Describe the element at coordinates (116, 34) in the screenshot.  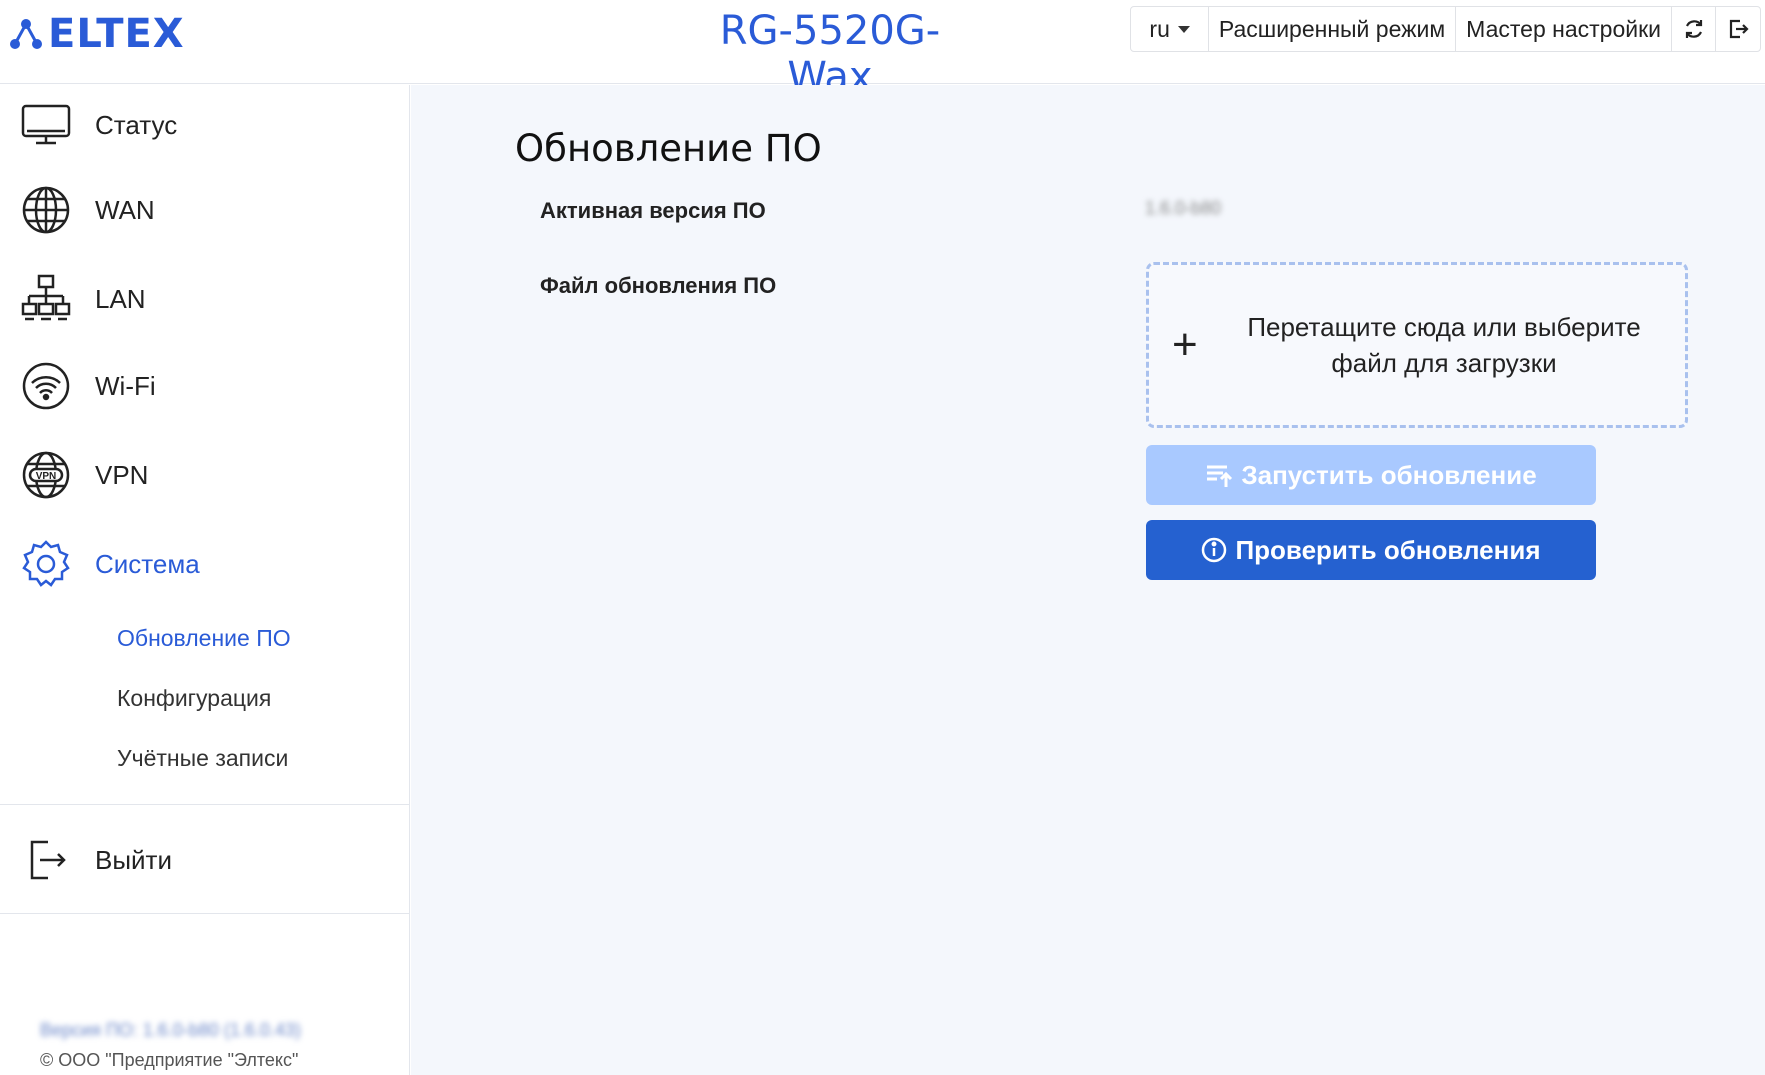
I see `logo-text: ELTEX` at that location.